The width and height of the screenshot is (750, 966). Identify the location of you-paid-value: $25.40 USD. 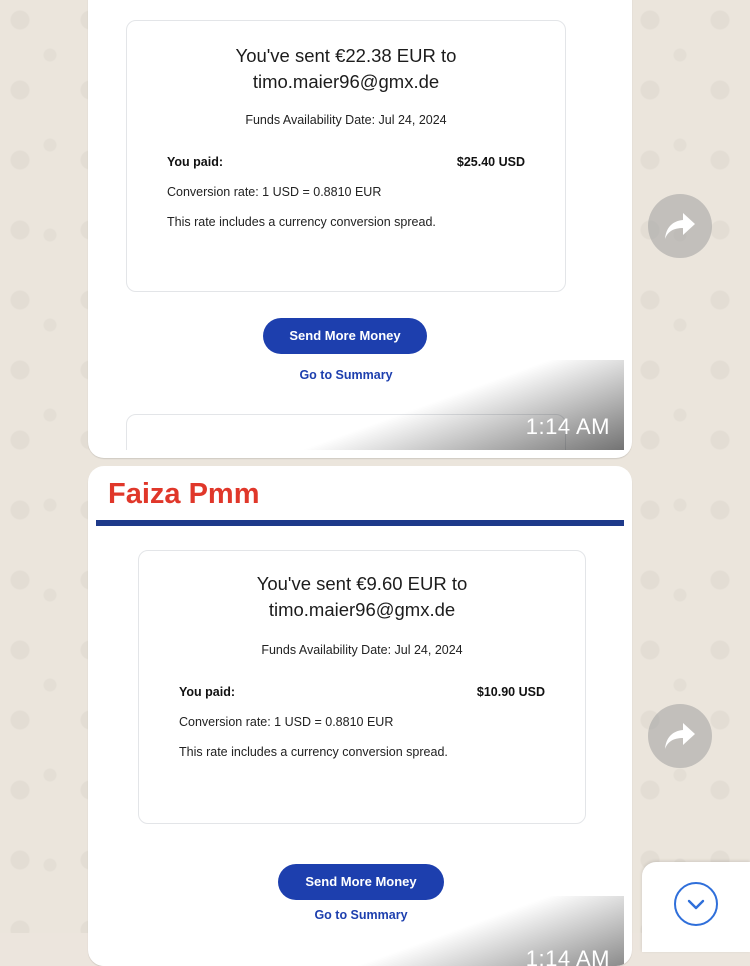
(490, 162).